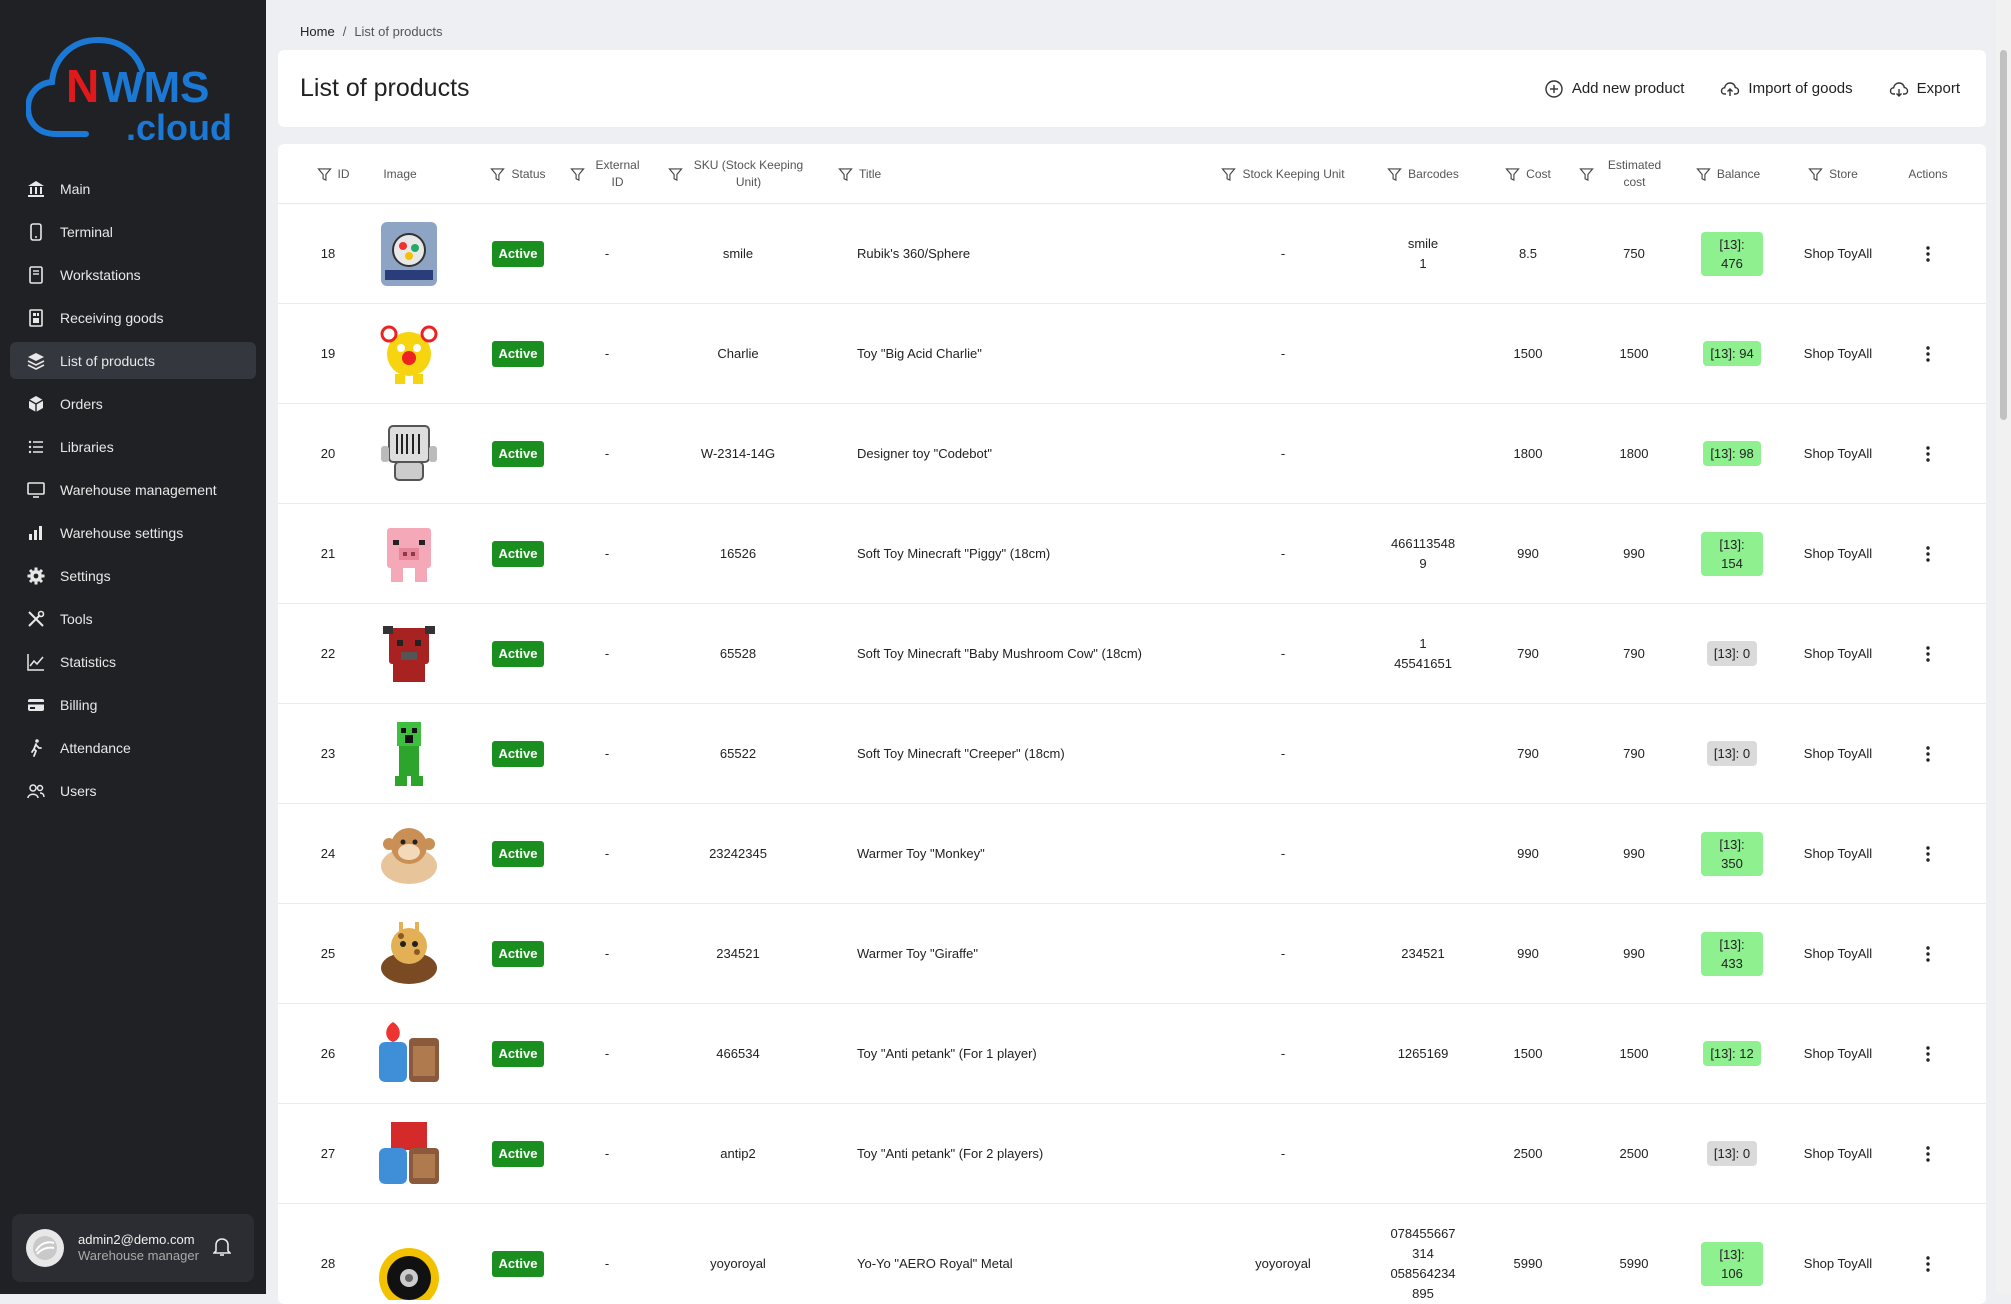 The width and height of the screenshot is (2011, 1304). Describe the element at coordinates (1728, 174) in the screenshot. I see `column-balance: Balance` at that location.